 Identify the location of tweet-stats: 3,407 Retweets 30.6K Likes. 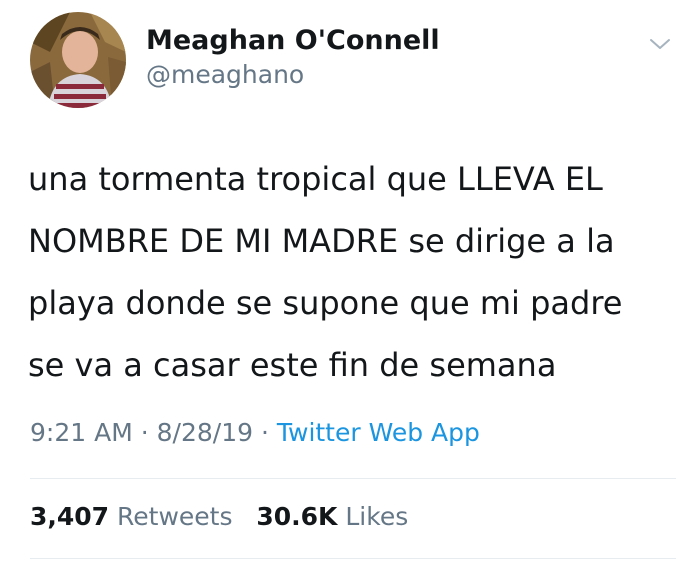
(219, 516).